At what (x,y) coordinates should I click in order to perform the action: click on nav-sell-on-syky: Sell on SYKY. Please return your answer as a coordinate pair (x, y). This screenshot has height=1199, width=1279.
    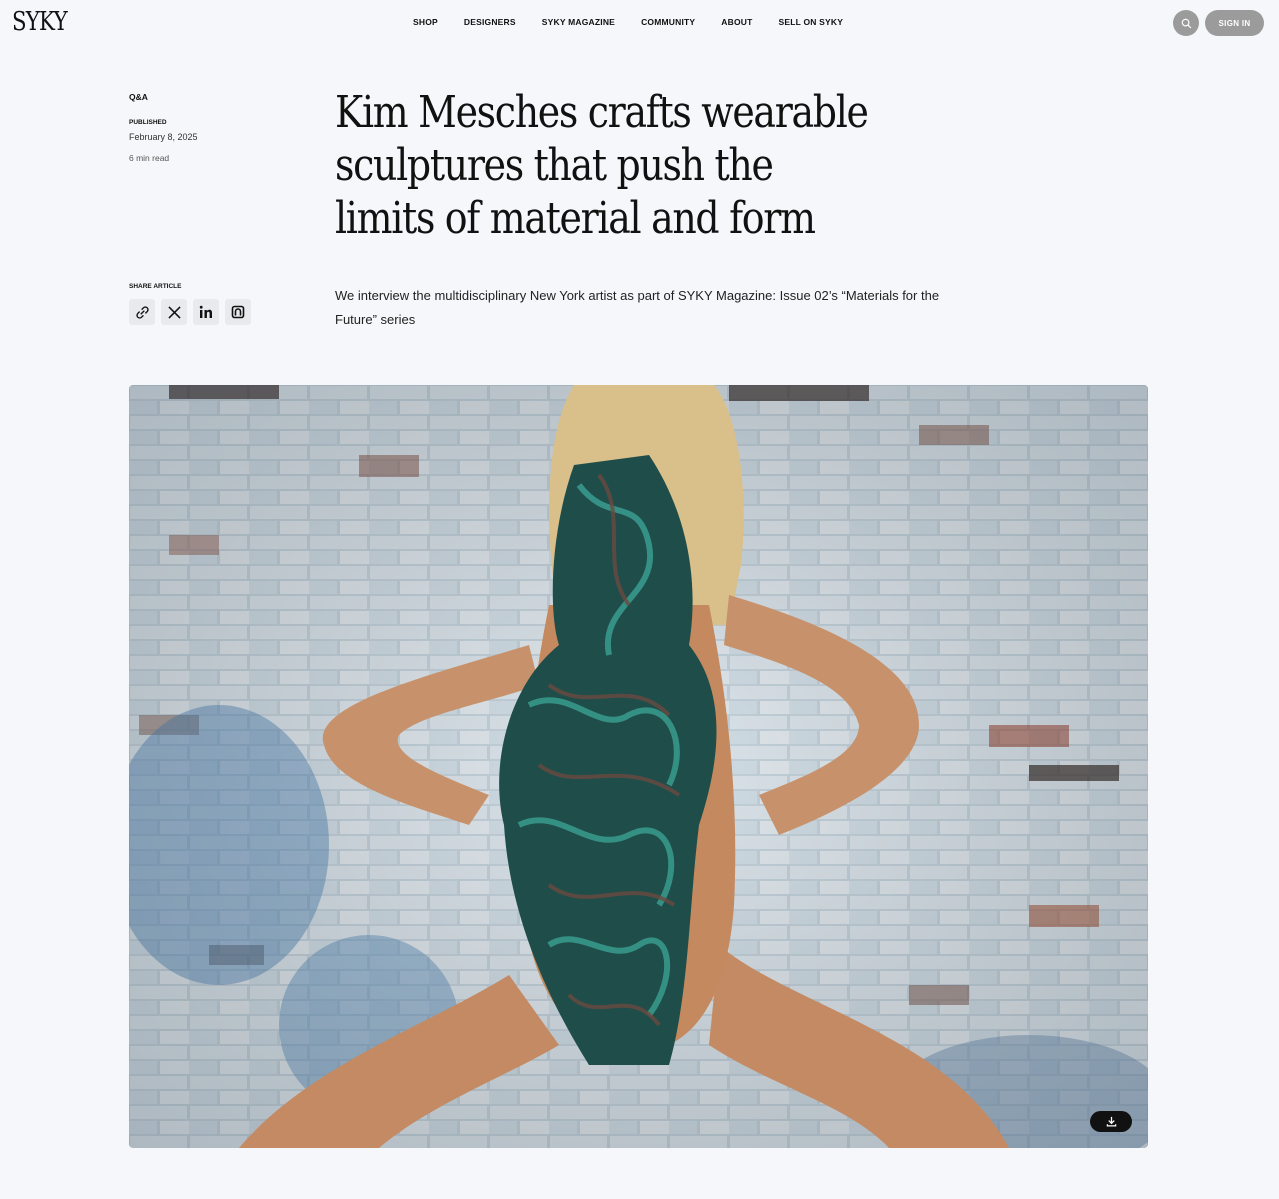
    Looking at the image, I should click on (811, 22).